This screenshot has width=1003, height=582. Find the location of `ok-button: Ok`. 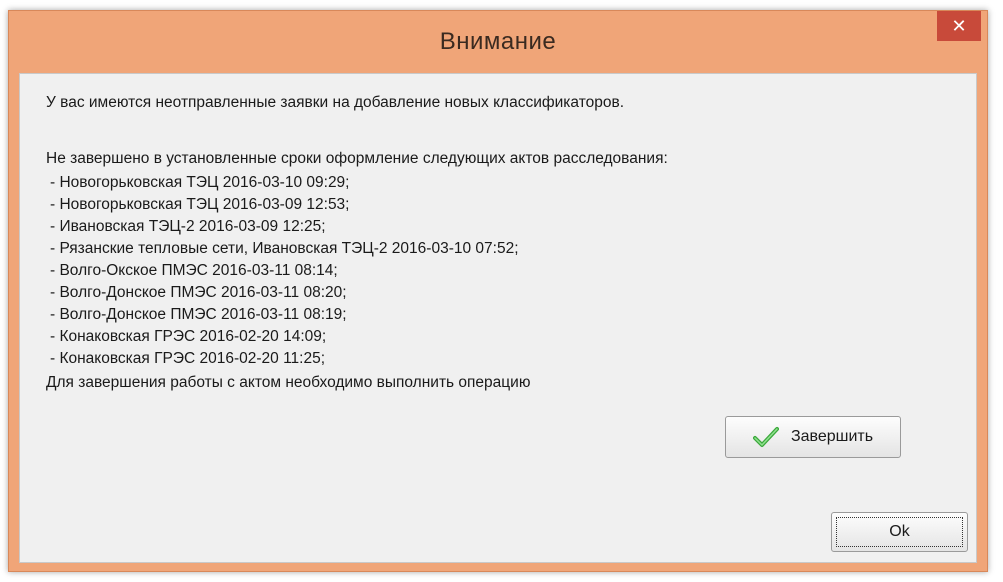

ok-button: Ok is located at coordinates (899, 532).